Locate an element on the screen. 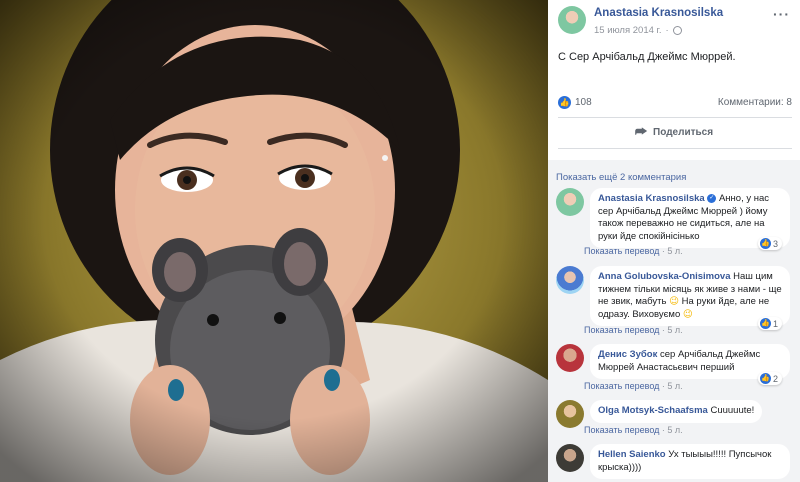  share-icon: ⮫ is located at coordinates (641, 131).